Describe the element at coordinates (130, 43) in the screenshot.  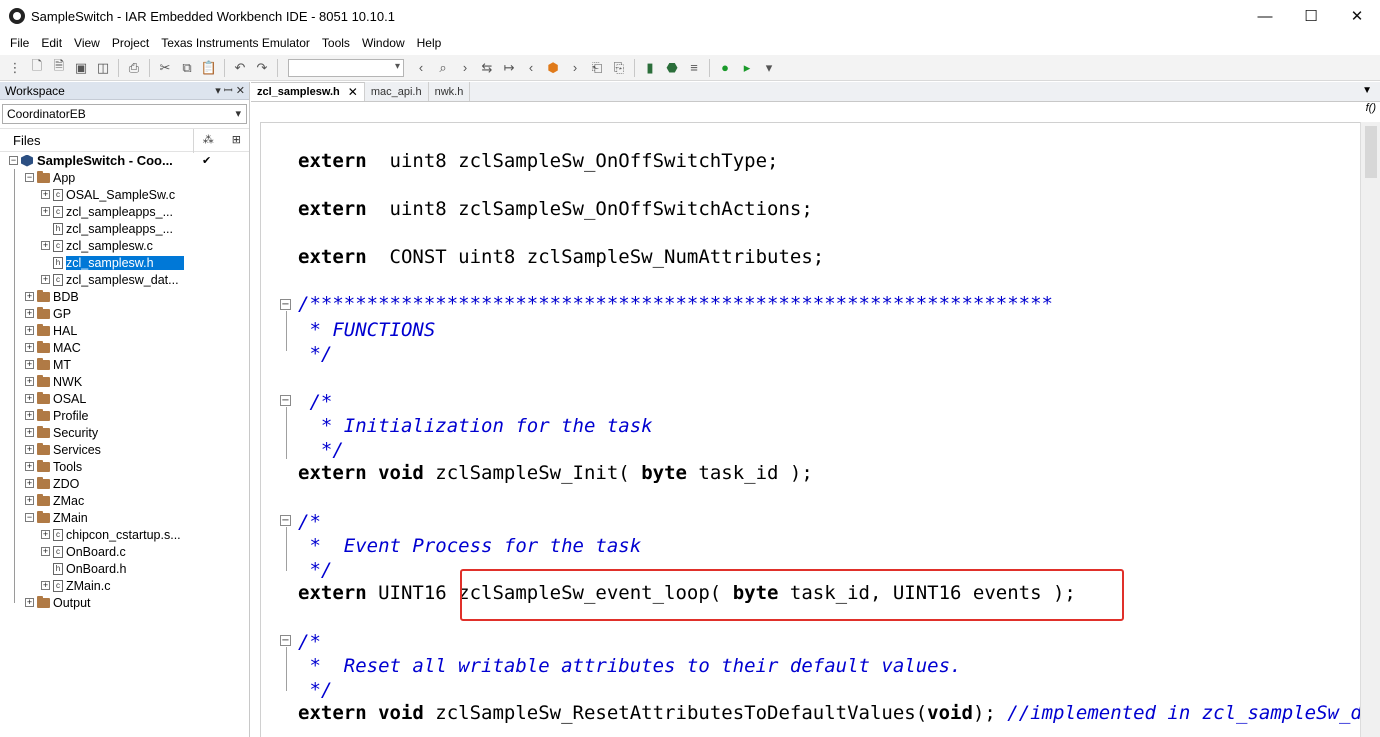
I see `menu-project: Project` at that location.